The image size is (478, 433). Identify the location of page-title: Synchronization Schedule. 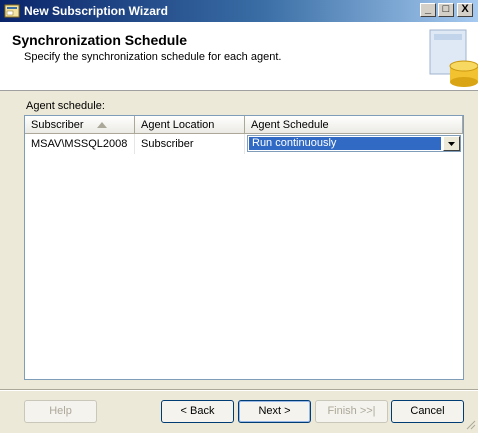
(100, 40).